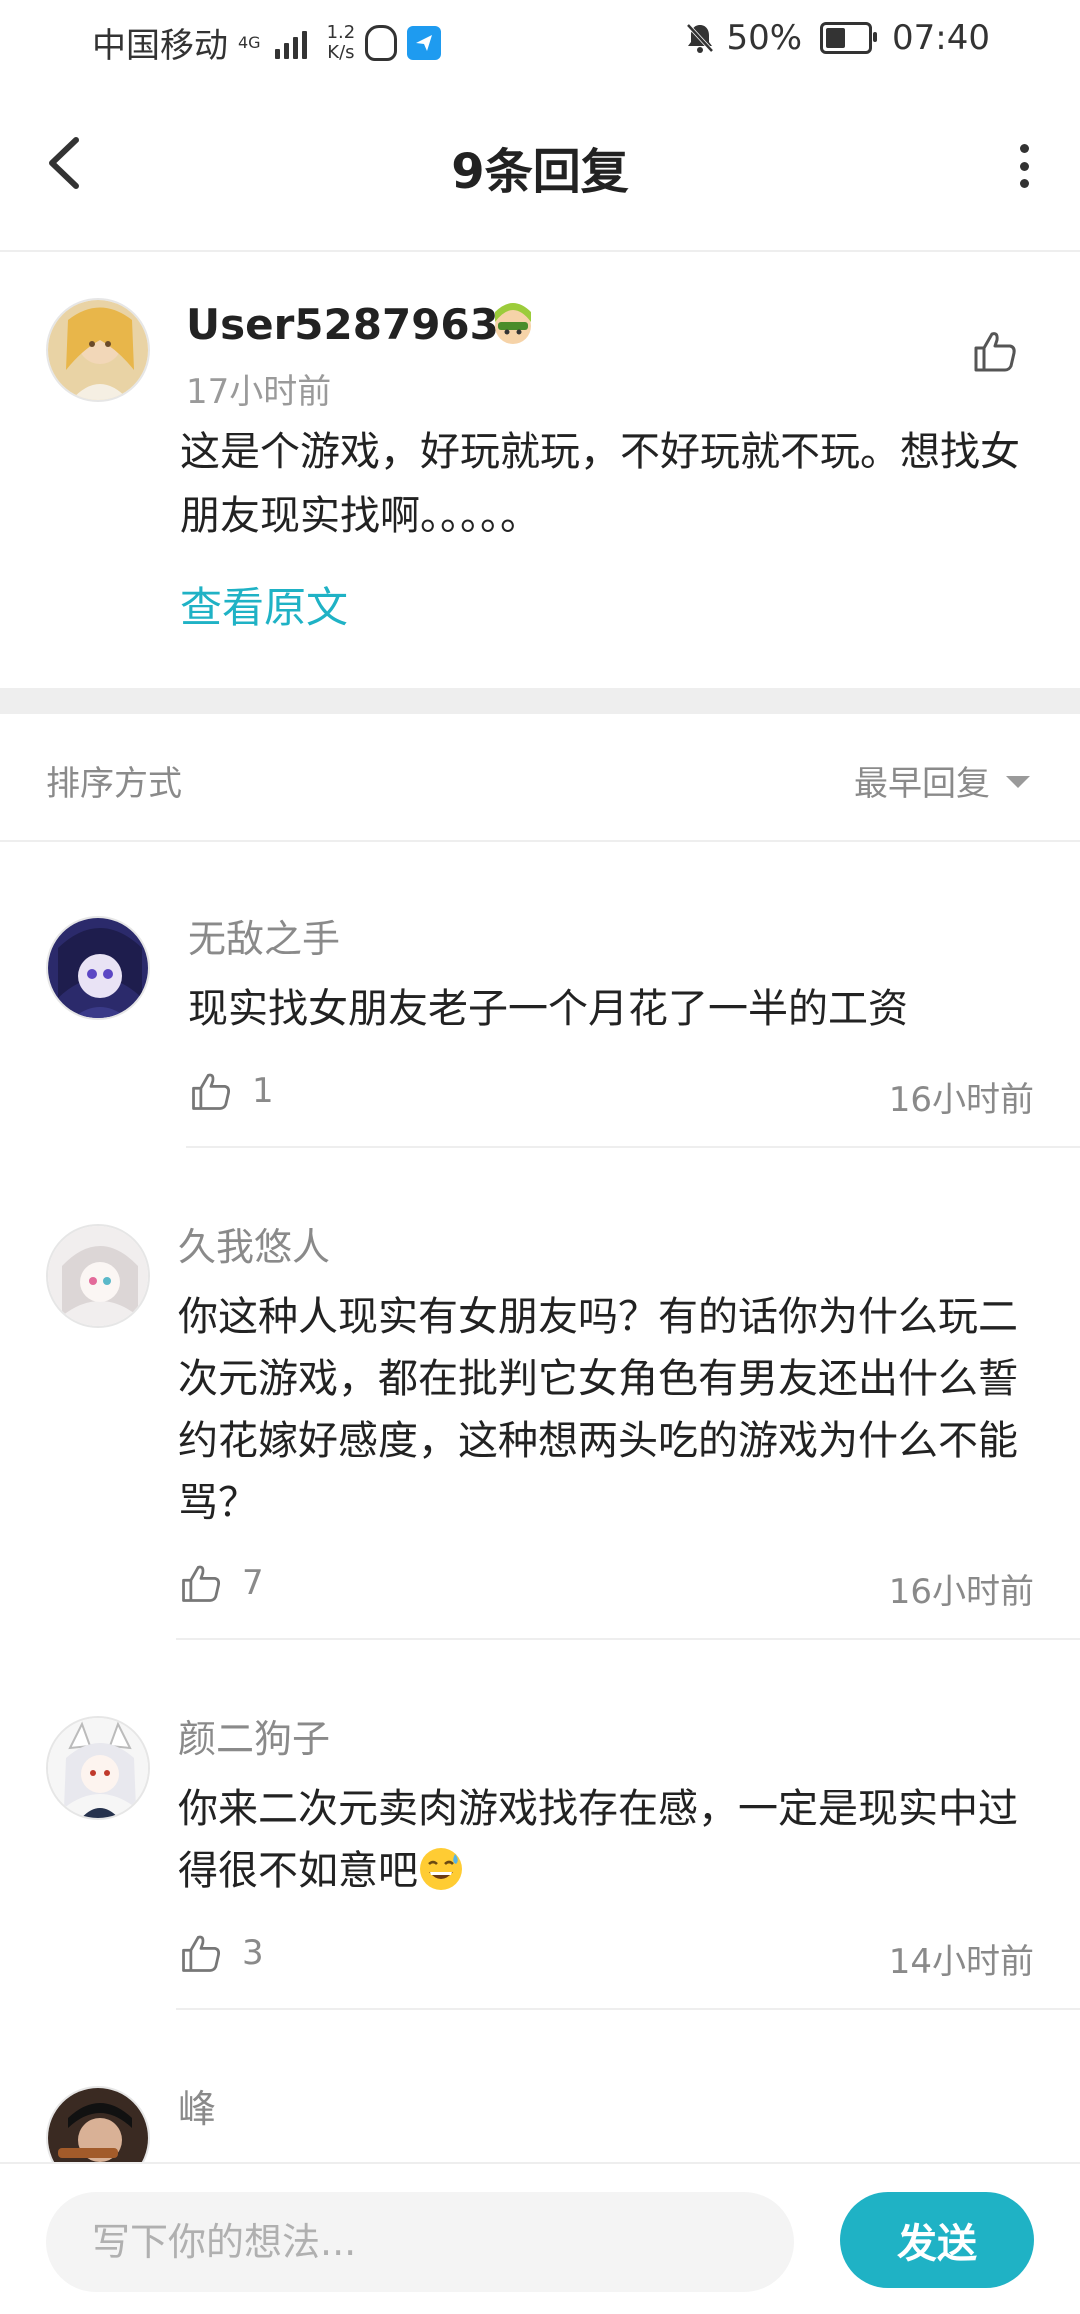 This screenshot has width=1080, height=2314. Describe the element at coordinates (160, 46) in the screenshot. I see `carrier-label: 中国移动` at that location.